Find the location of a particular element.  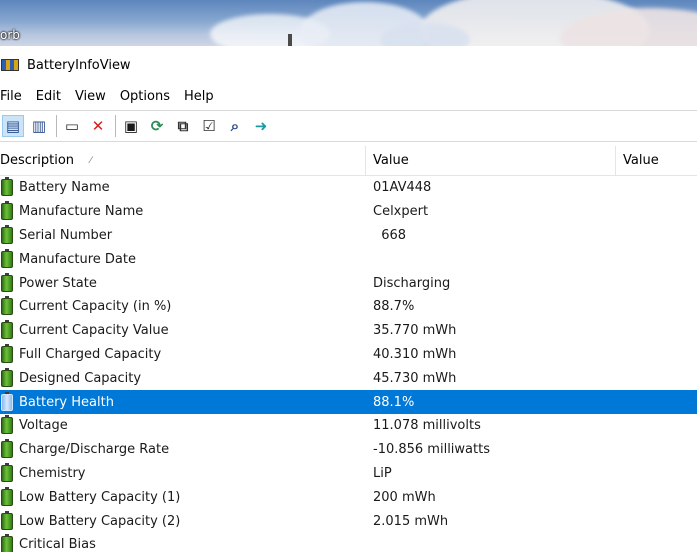

description-cell: Current Capacity (in %) is located at coordinates (183, 306).